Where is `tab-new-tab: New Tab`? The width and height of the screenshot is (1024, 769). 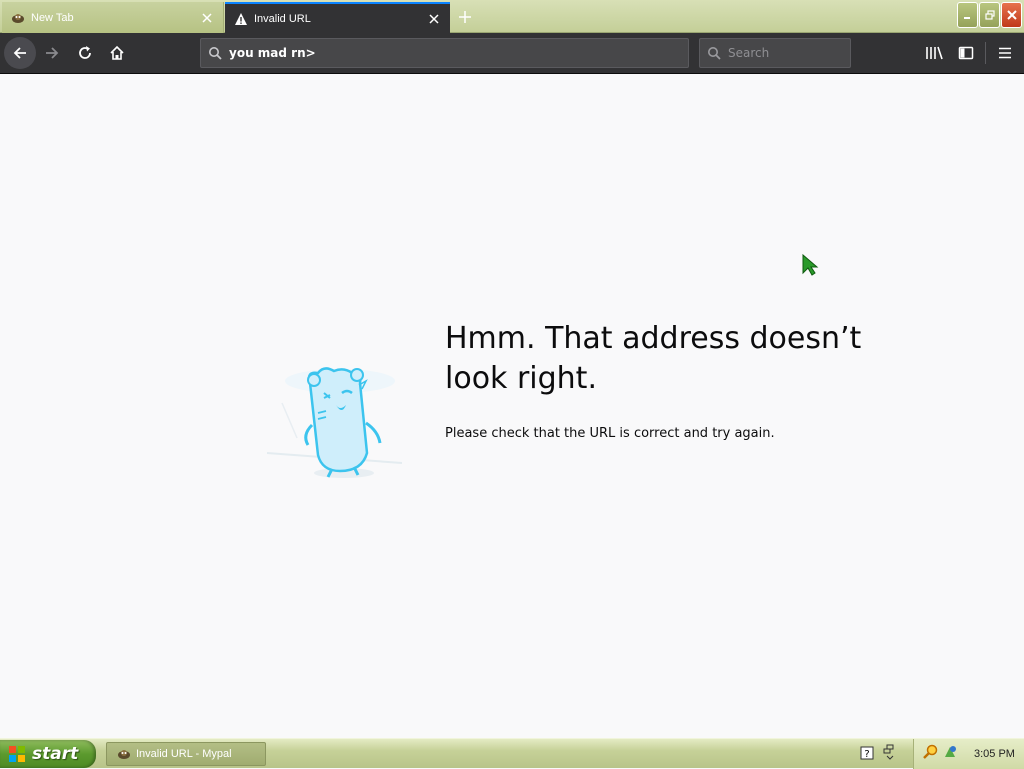 tab-new-tab: New Tab is located at coordinates (113, 17).